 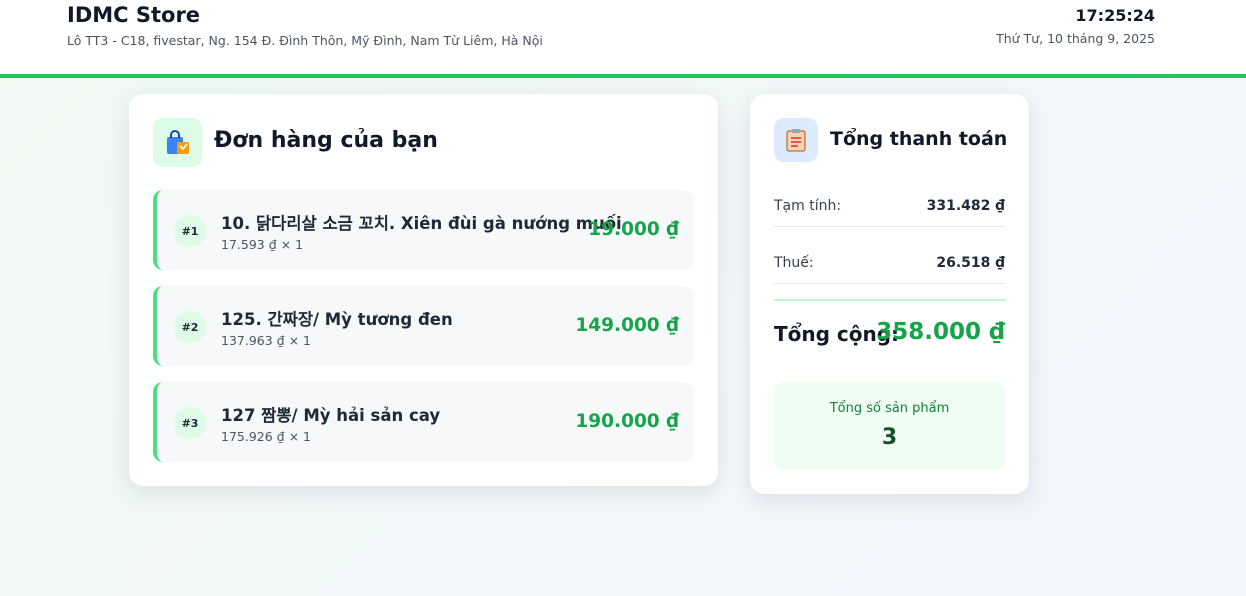 What do you see at coordinates (421, 223) in the screenshot?
I see `item-name: 10. 닭다리살 소금 꼬치. Xiên đùi gà nướng muối` at bounding box center [421, 223].